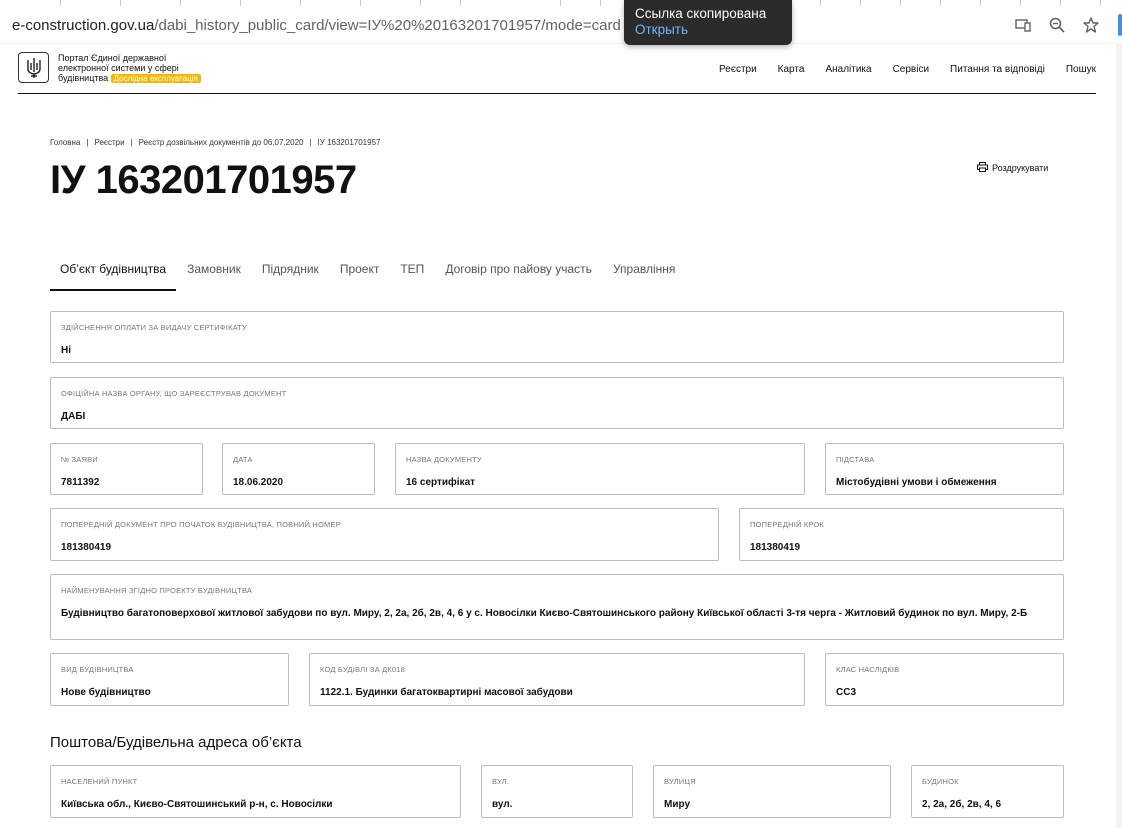 The width and height of the screenshot is (1122, 828). What do you see at coordinates (154, 327) in the screenshot?
I see `field-label: Здійснення оплати за видачу сертифікату` at bounding box center [154, 327].